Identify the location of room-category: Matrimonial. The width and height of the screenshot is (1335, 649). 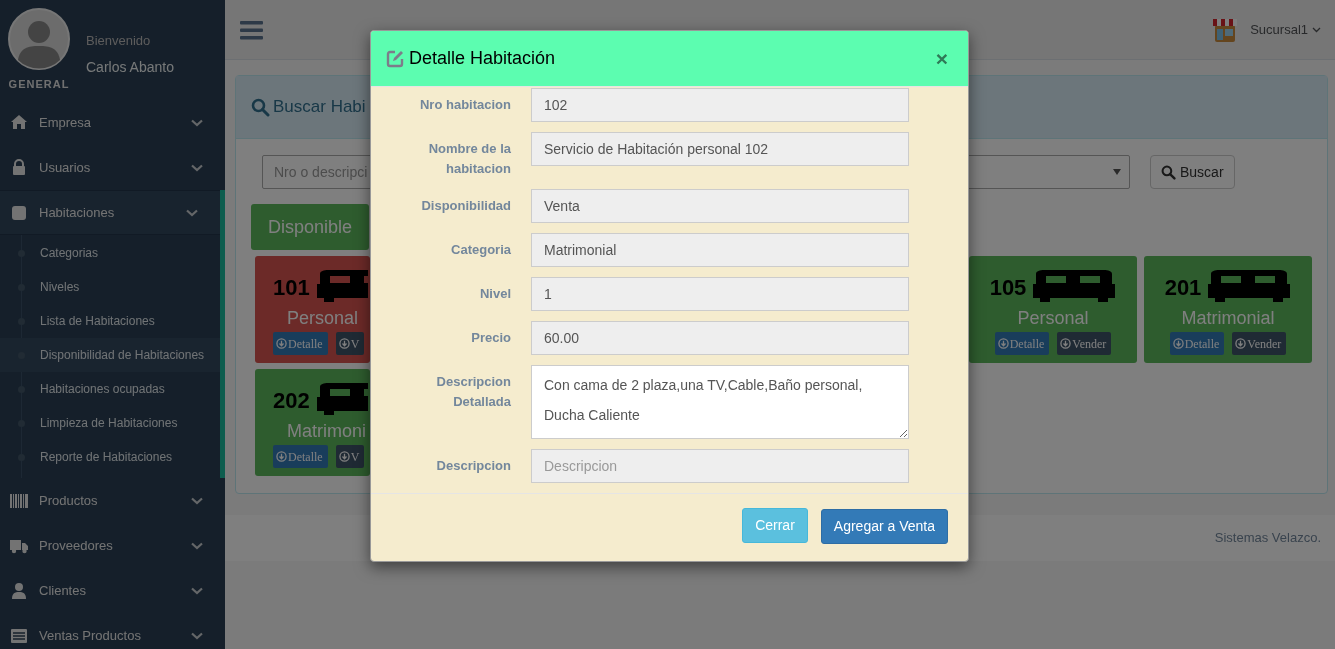
(1228, 318).